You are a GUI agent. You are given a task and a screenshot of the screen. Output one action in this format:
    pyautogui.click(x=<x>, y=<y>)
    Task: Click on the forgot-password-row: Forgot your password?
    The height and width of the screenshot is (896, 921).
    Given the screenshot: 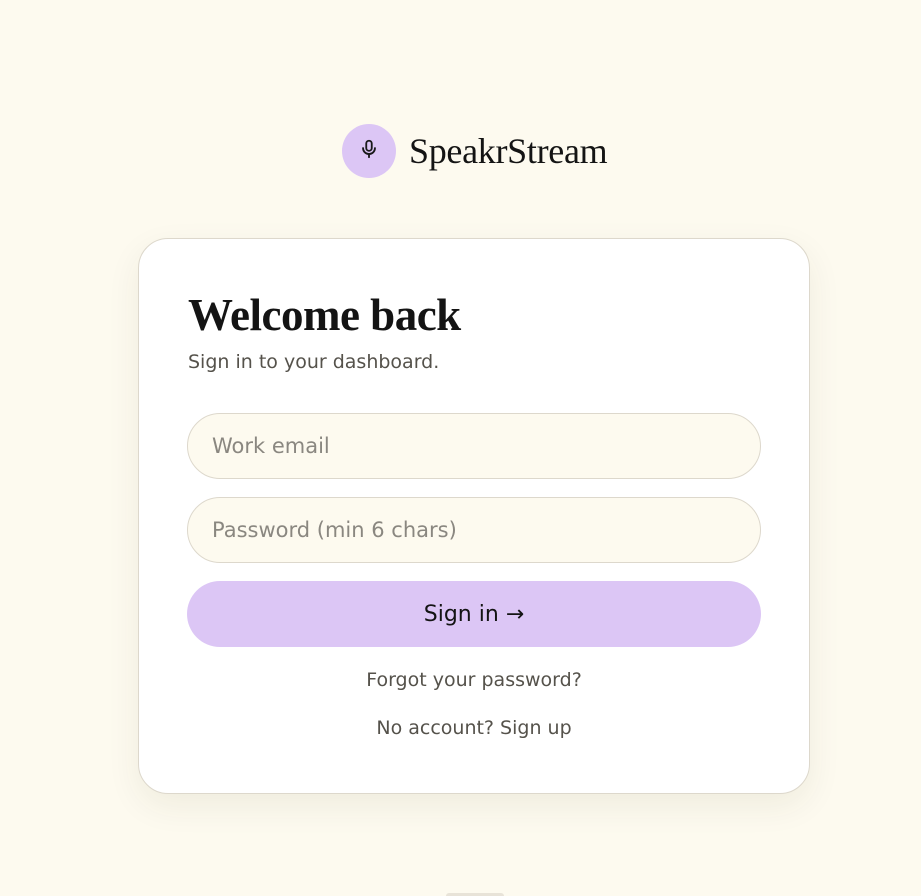 What is the action you would take?
    pyautogui.click(x=474, y=680)
    